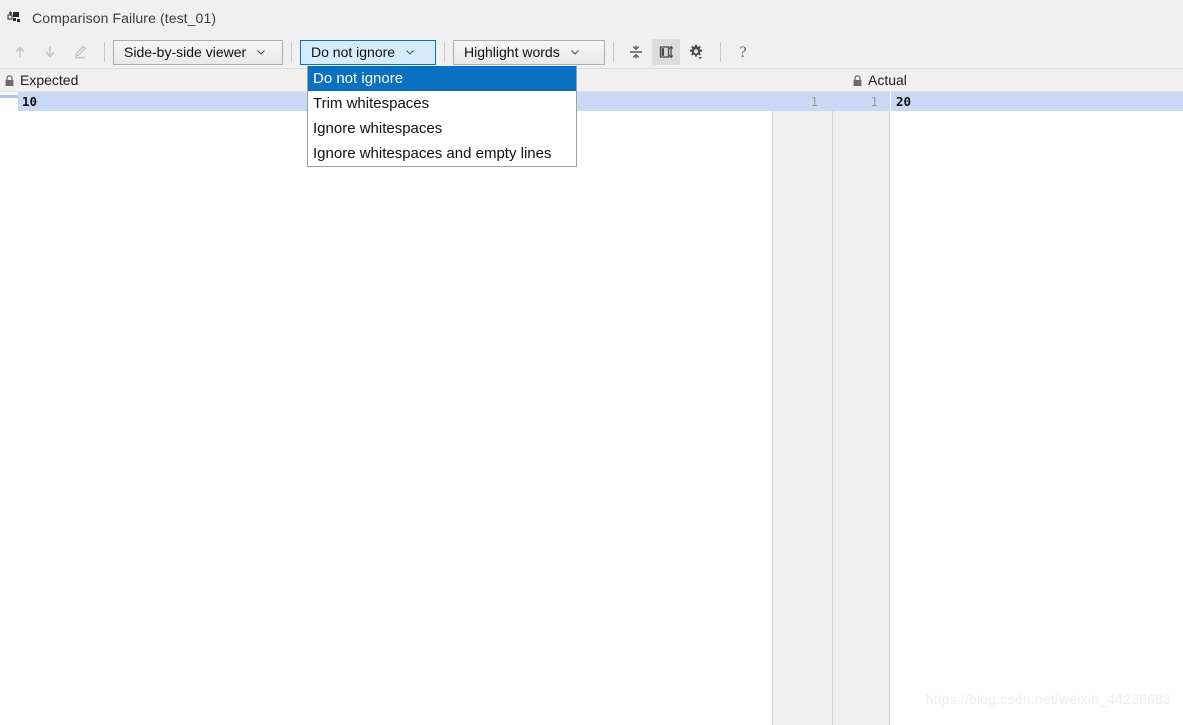  I want to click on actual-cell-value: 20, so click(903, 101).